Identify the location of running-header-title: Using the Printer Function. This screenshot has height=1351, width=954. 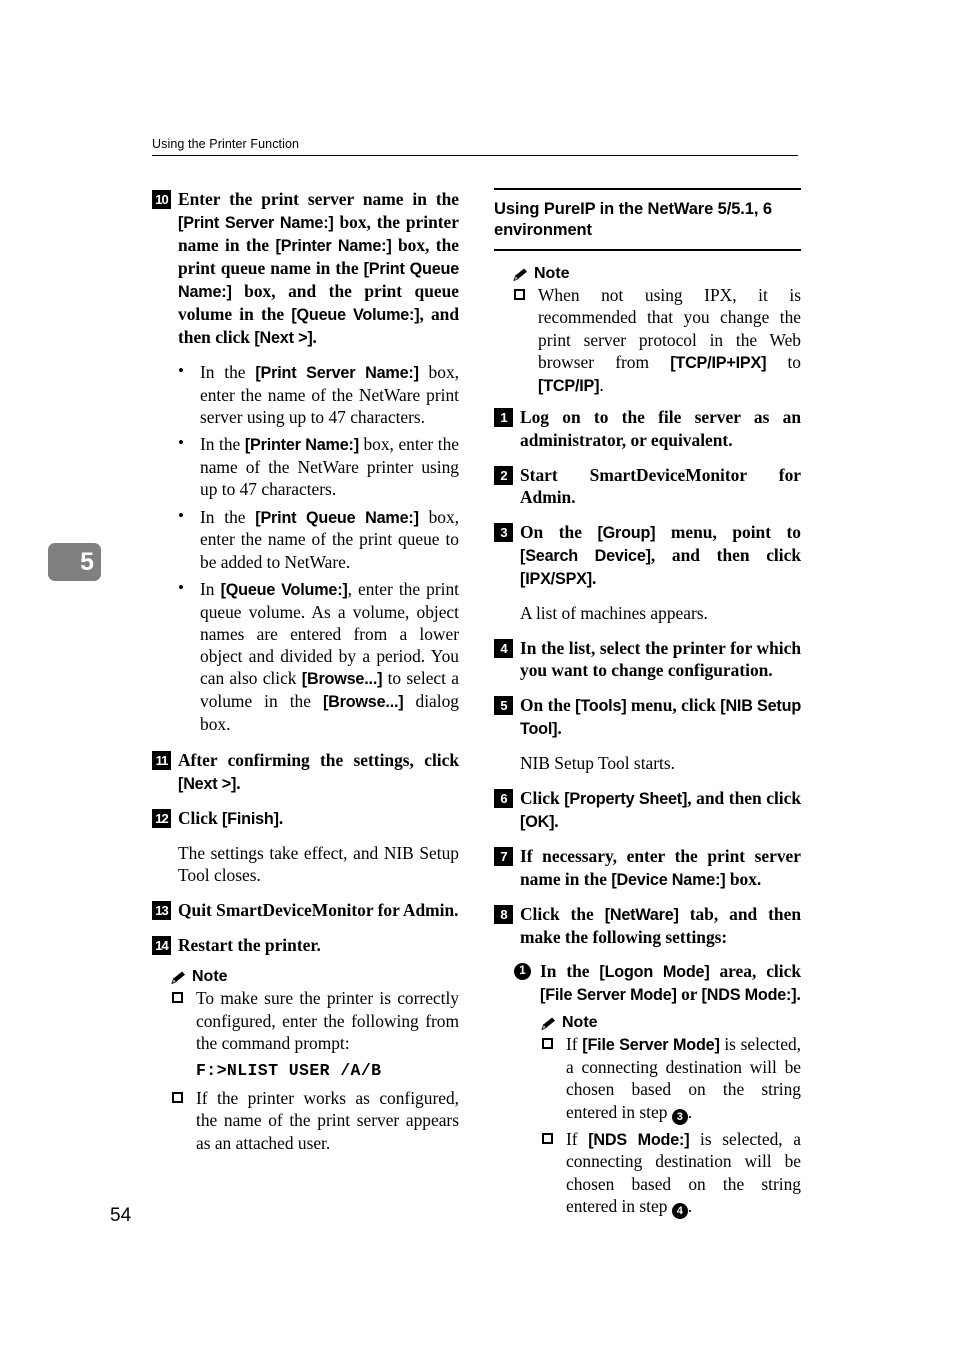
(226, 144).